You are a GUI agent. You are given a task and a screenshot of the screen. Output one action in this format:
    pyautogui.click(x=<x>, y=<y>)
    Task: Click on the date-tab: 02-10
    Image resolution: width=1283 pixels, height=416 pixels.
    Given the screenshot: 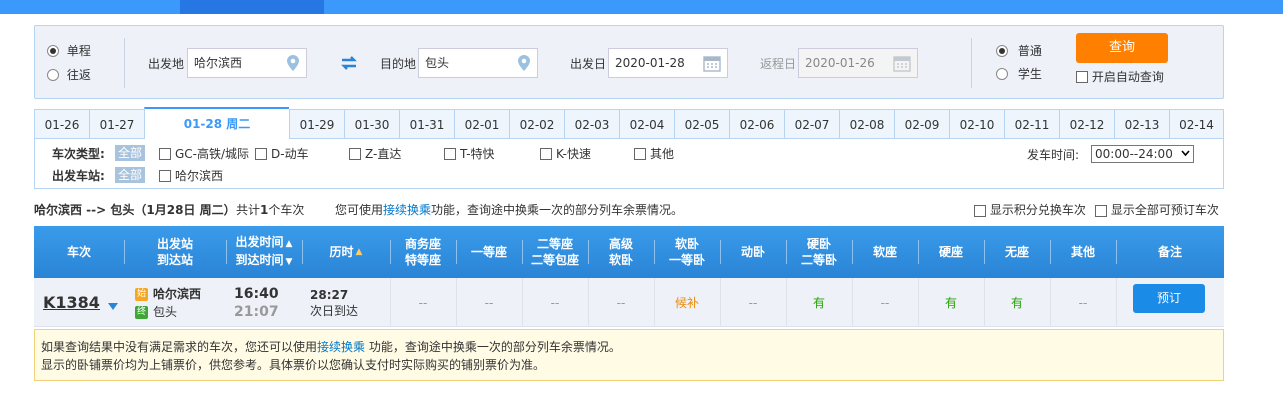 What is the action you would take?
    pyautogui.click(x=976, y=124)
    